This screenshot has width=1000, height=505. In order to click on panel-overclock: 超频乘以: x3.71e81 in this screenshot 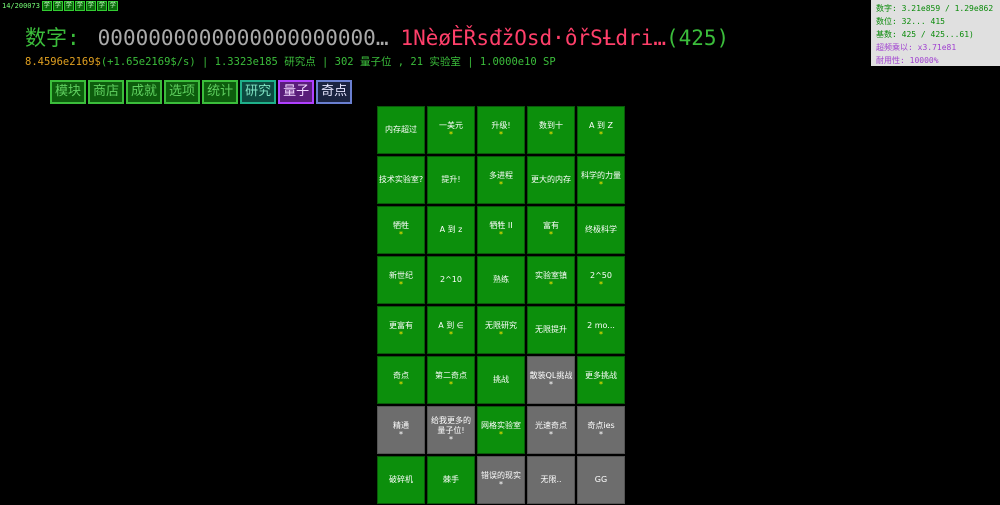, I will do `click(916, 47)`.